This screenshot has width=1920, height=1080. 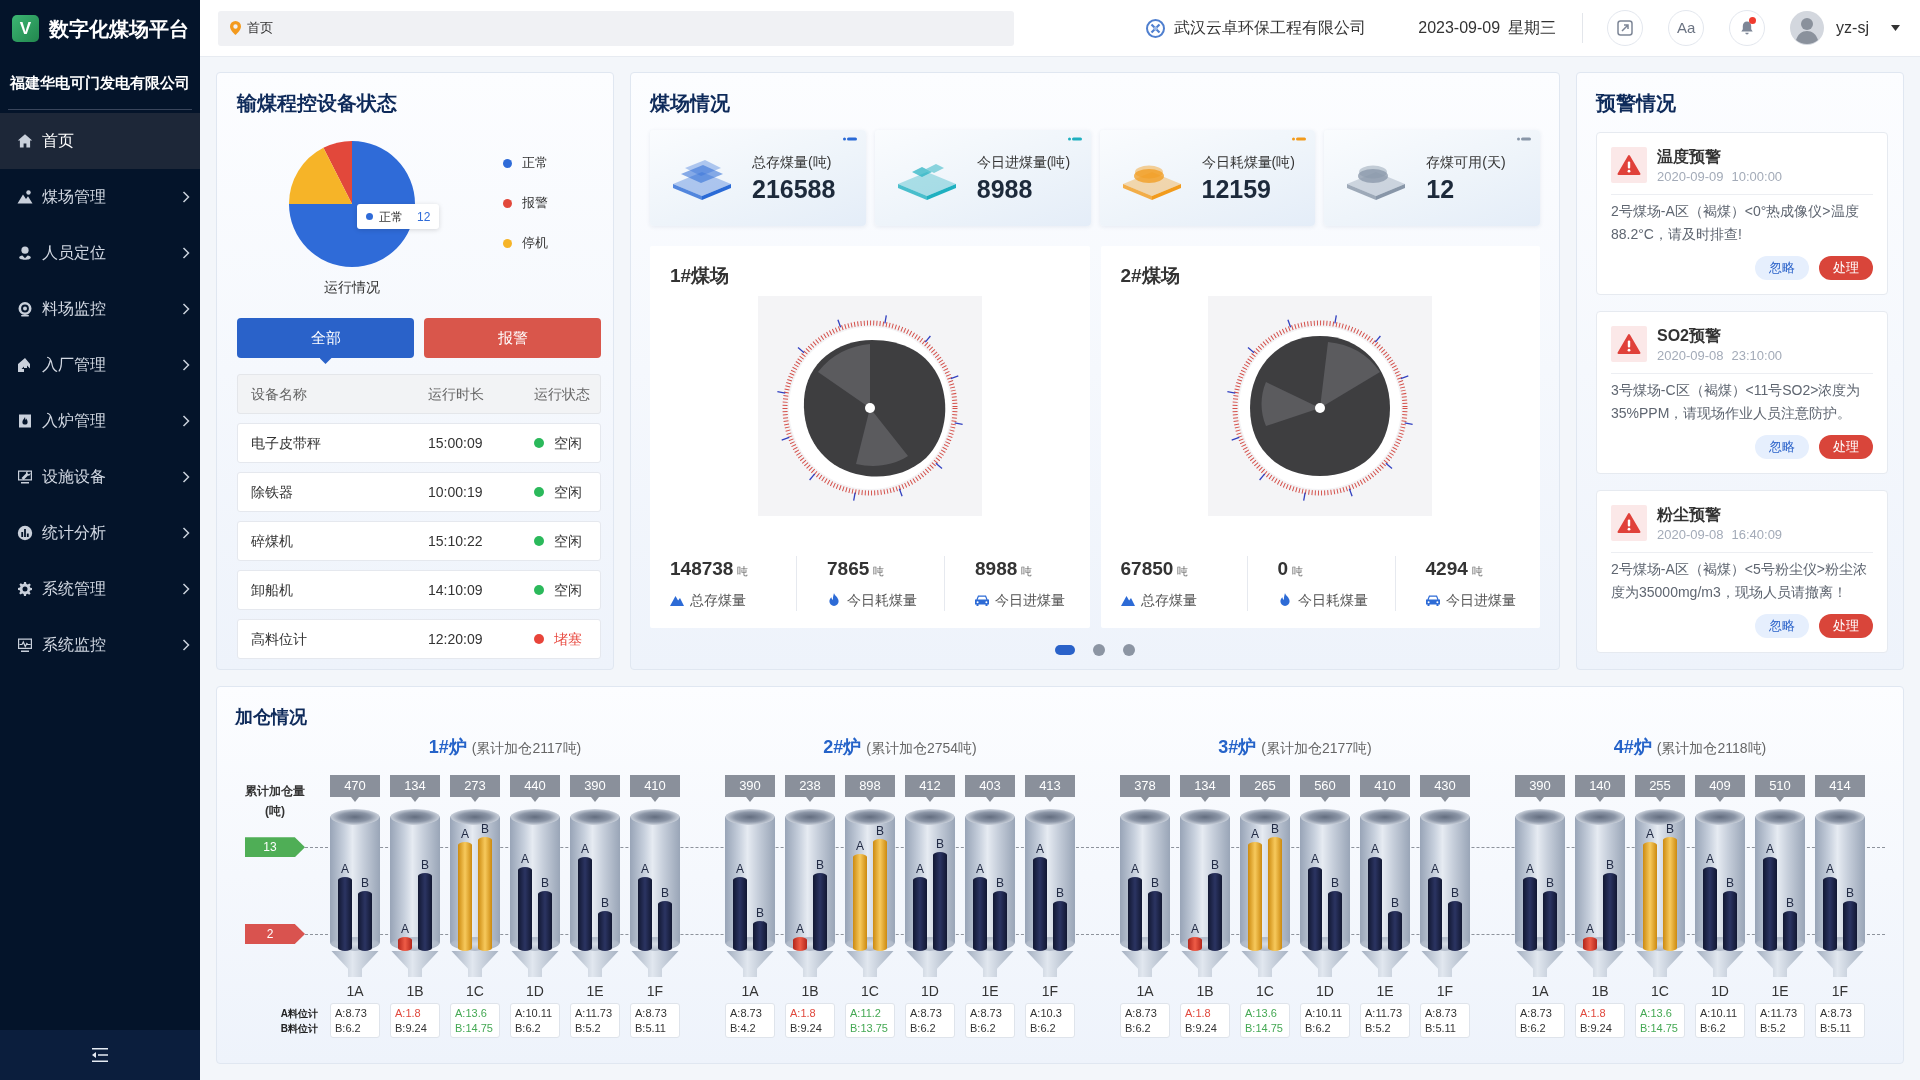 I want to click on avatar-icon, so click(x=1807, y=28).